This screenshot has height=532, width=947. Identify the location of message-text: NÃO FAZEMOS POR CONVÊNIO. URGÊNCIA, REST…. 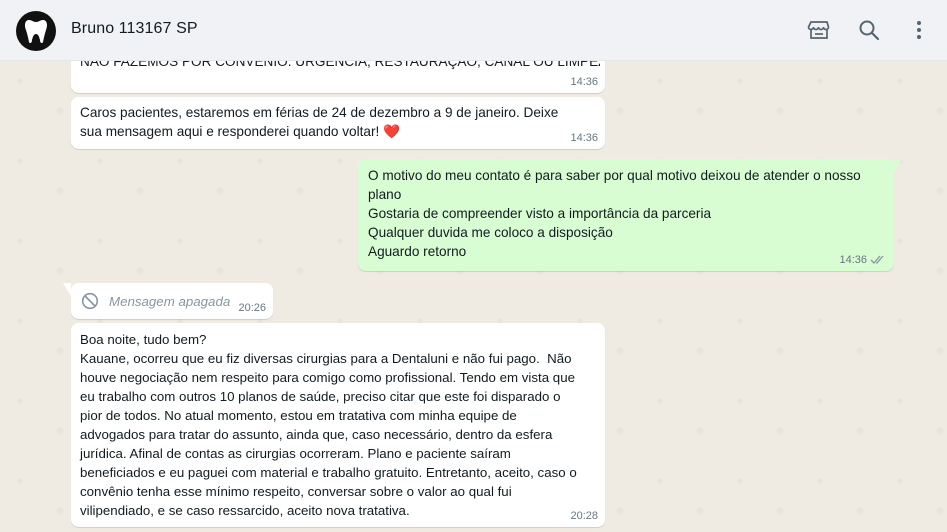
(340, 65).